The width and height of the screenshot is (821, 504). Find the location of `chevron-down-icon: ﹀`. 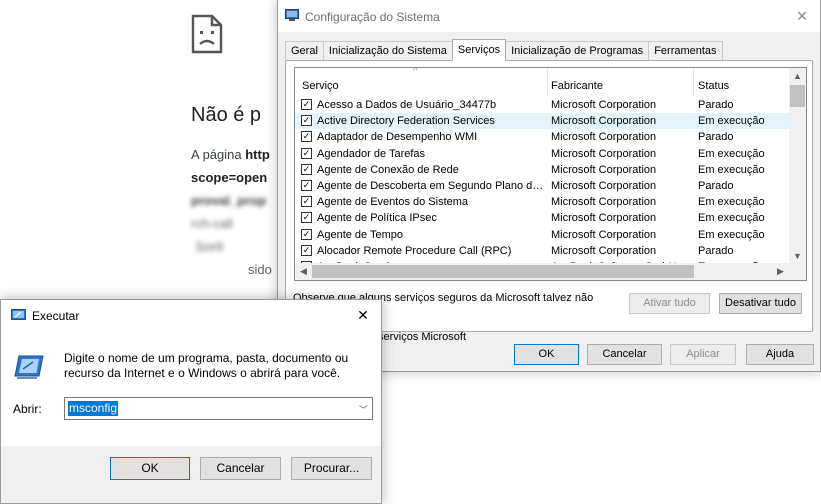

chevron-down-icon: ﹀ is located at coordinates (363, 409).